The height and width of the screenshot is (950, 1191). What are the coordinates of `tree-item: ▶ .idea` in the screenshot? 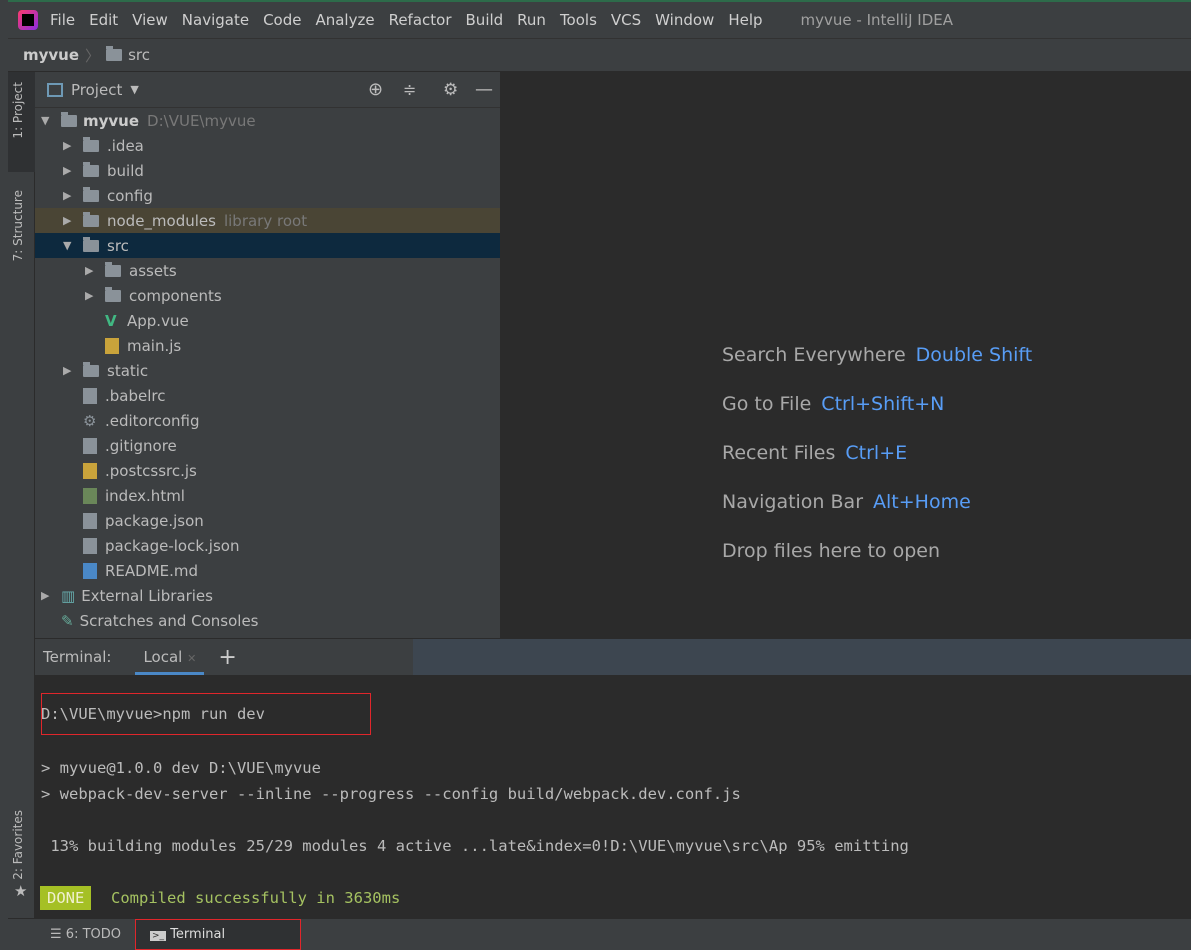 It's located at (267, 145).